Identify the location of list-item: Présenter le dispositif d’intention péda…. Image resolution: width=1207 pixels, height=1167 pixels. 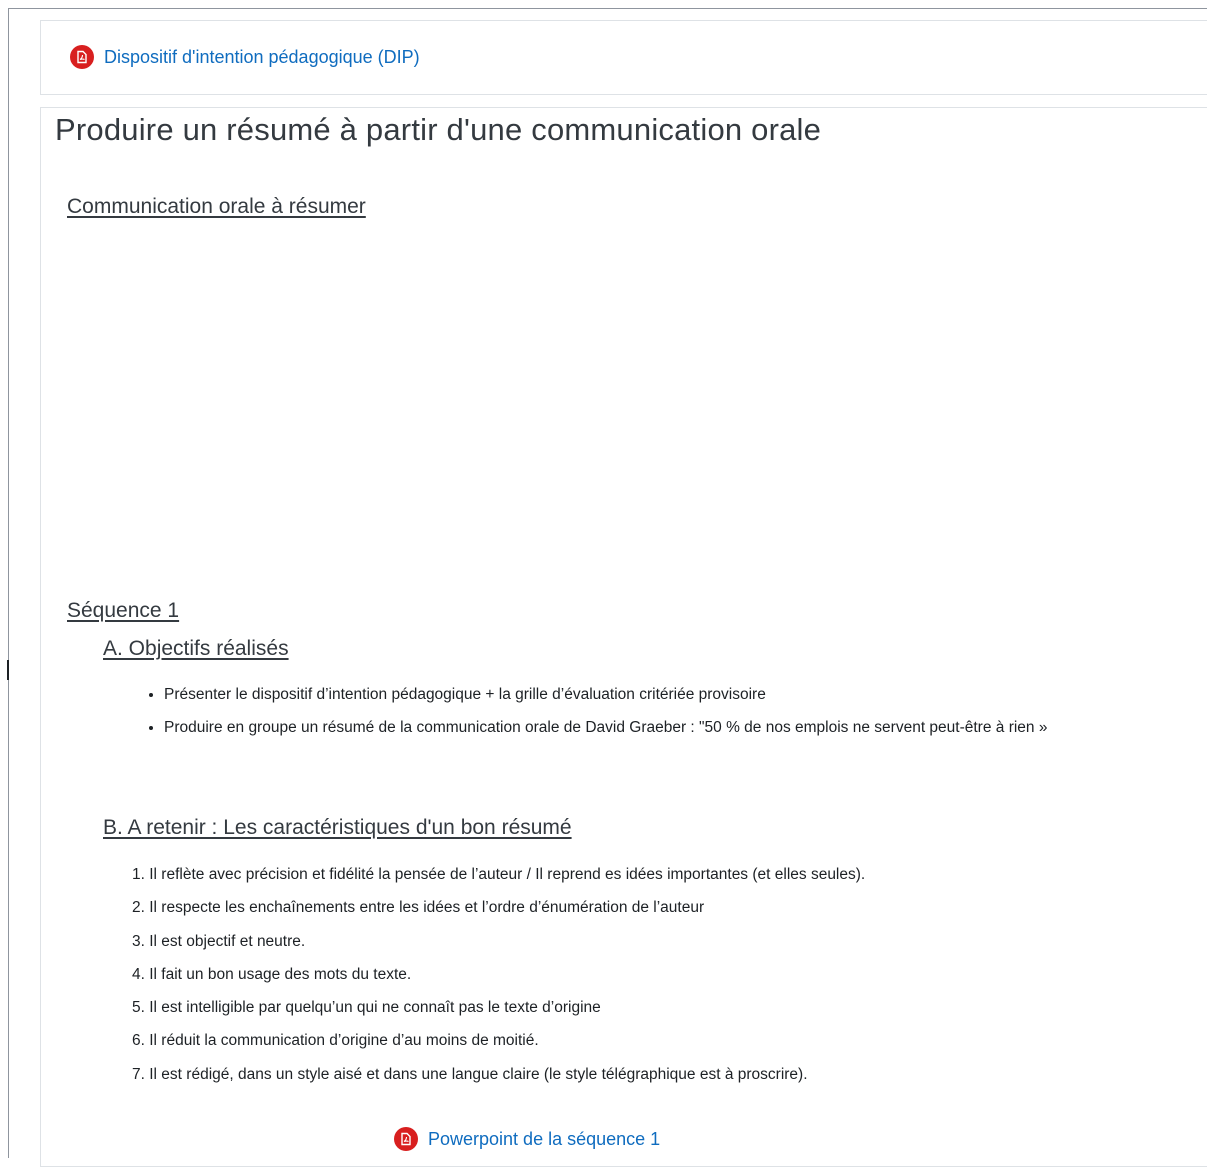
(605, 694).